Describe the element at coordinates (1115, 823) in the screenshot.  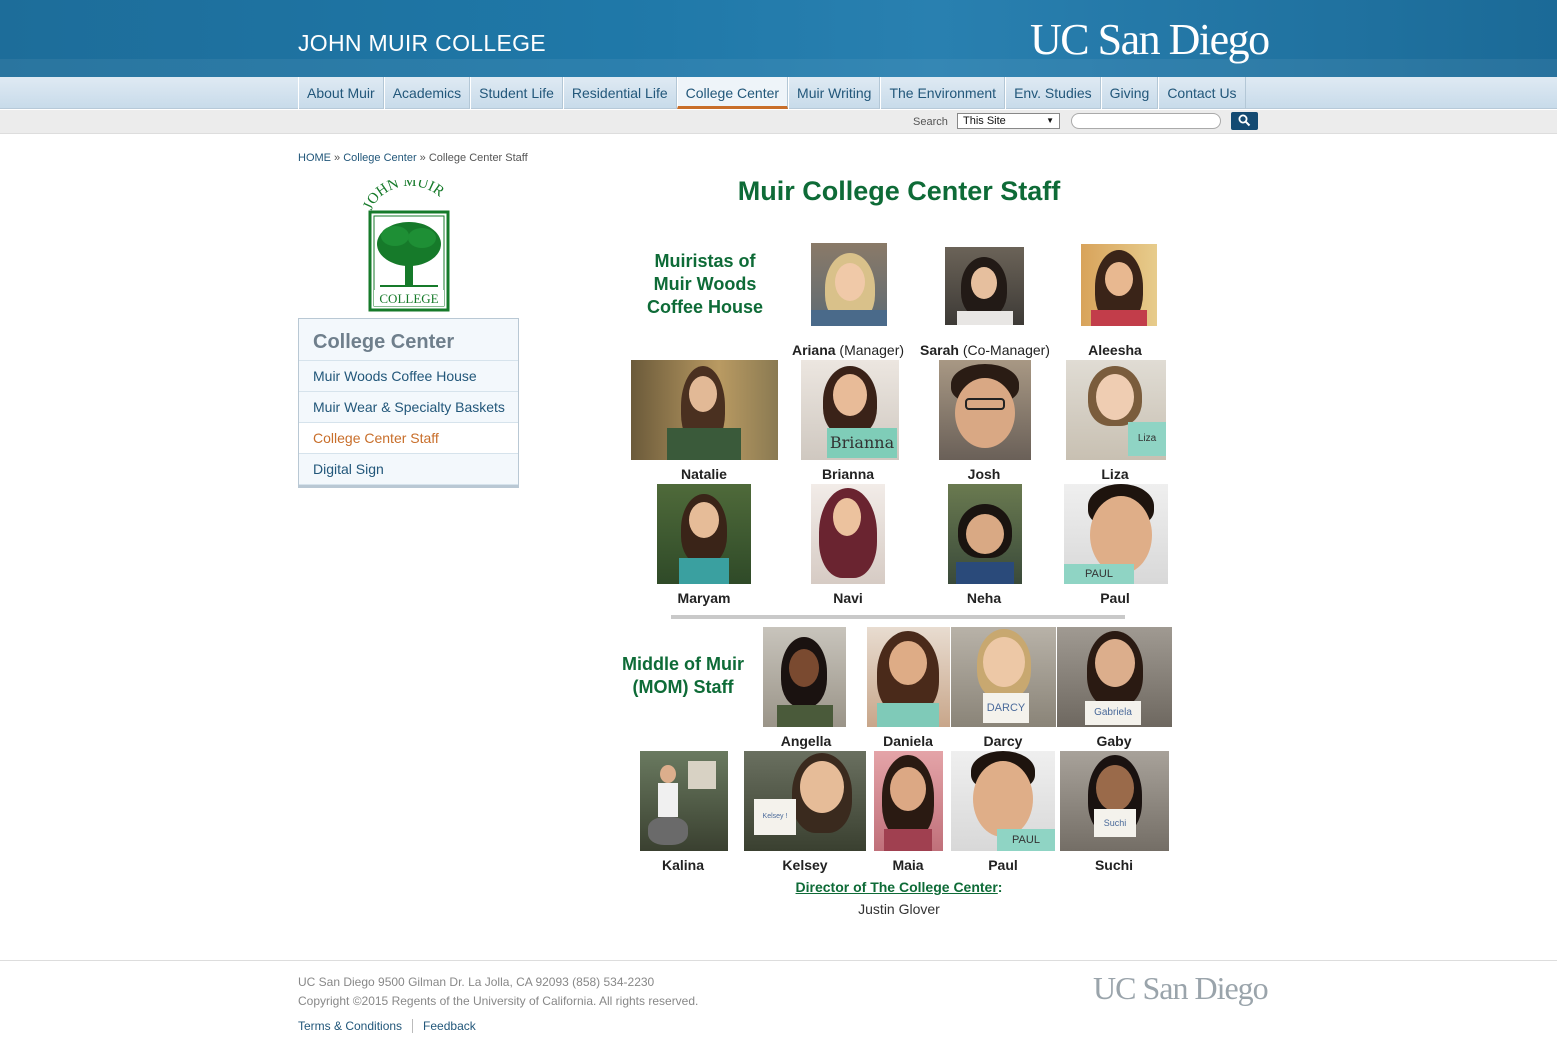
I see `name-card-suchi-text: Suchi` at that location.